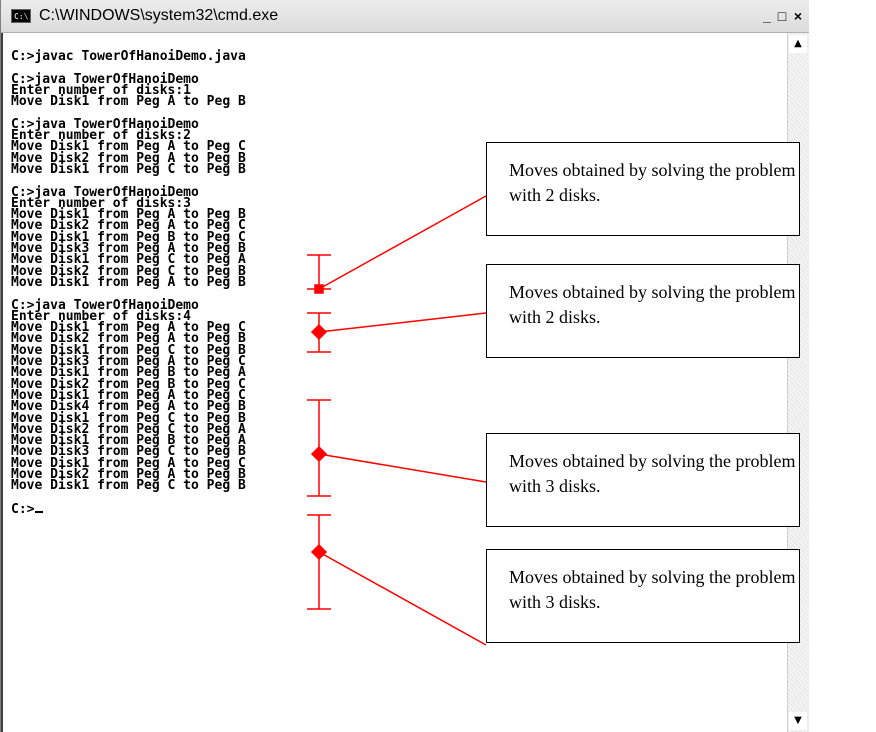 The width and height of the screenshot is (876, 732). Describe the element at coordinates (39, 508) in the screenshot. I see `text-cursor` at that location.